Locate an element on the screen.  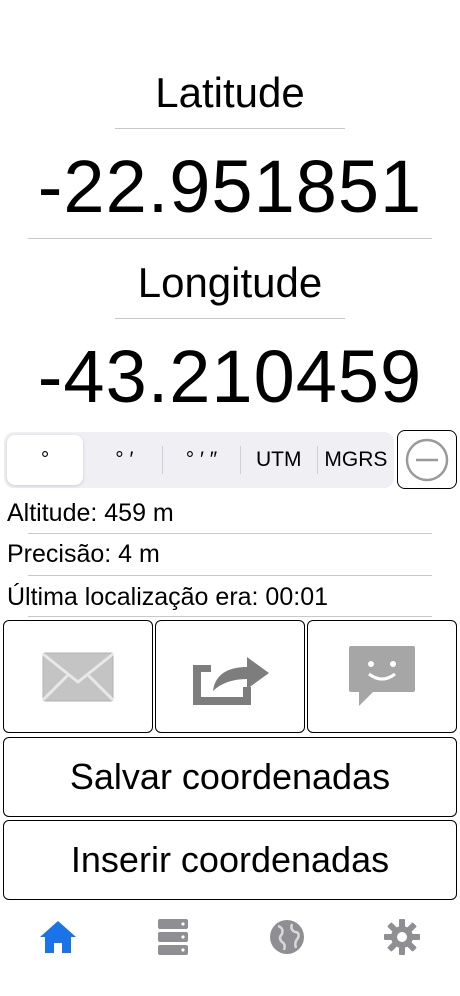
mail-icon is located at coordinates (78, 676).